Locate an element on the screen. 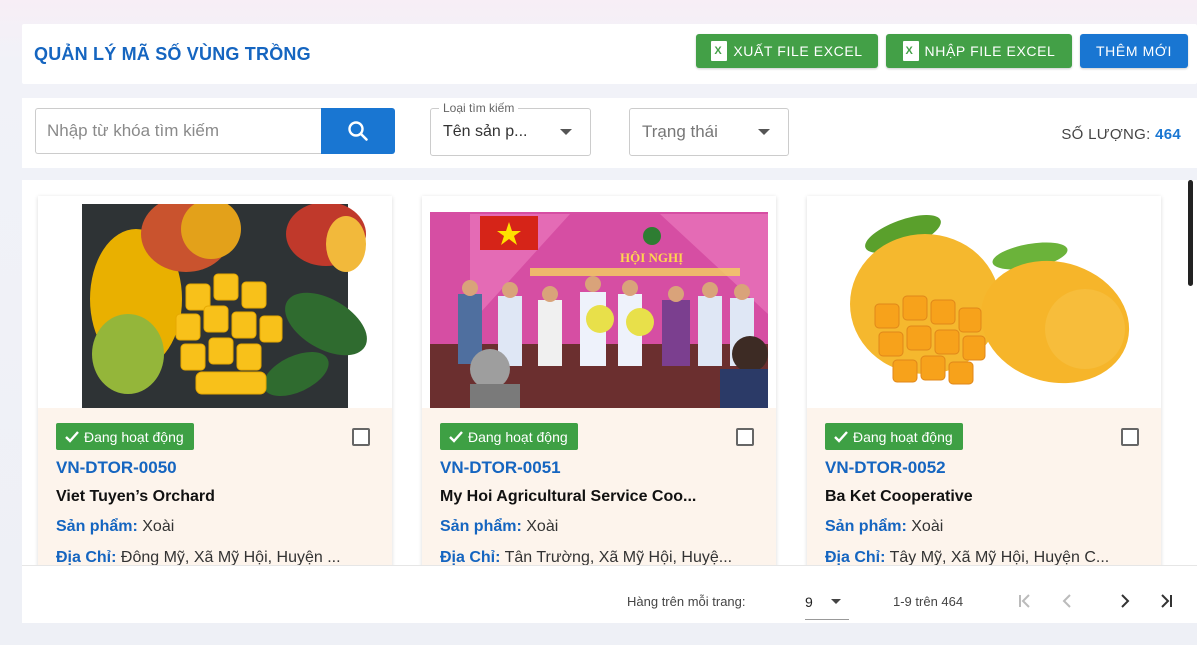 The height and width of the screenshot is (645, 1197). search-box is located at coordinates (178, 131).